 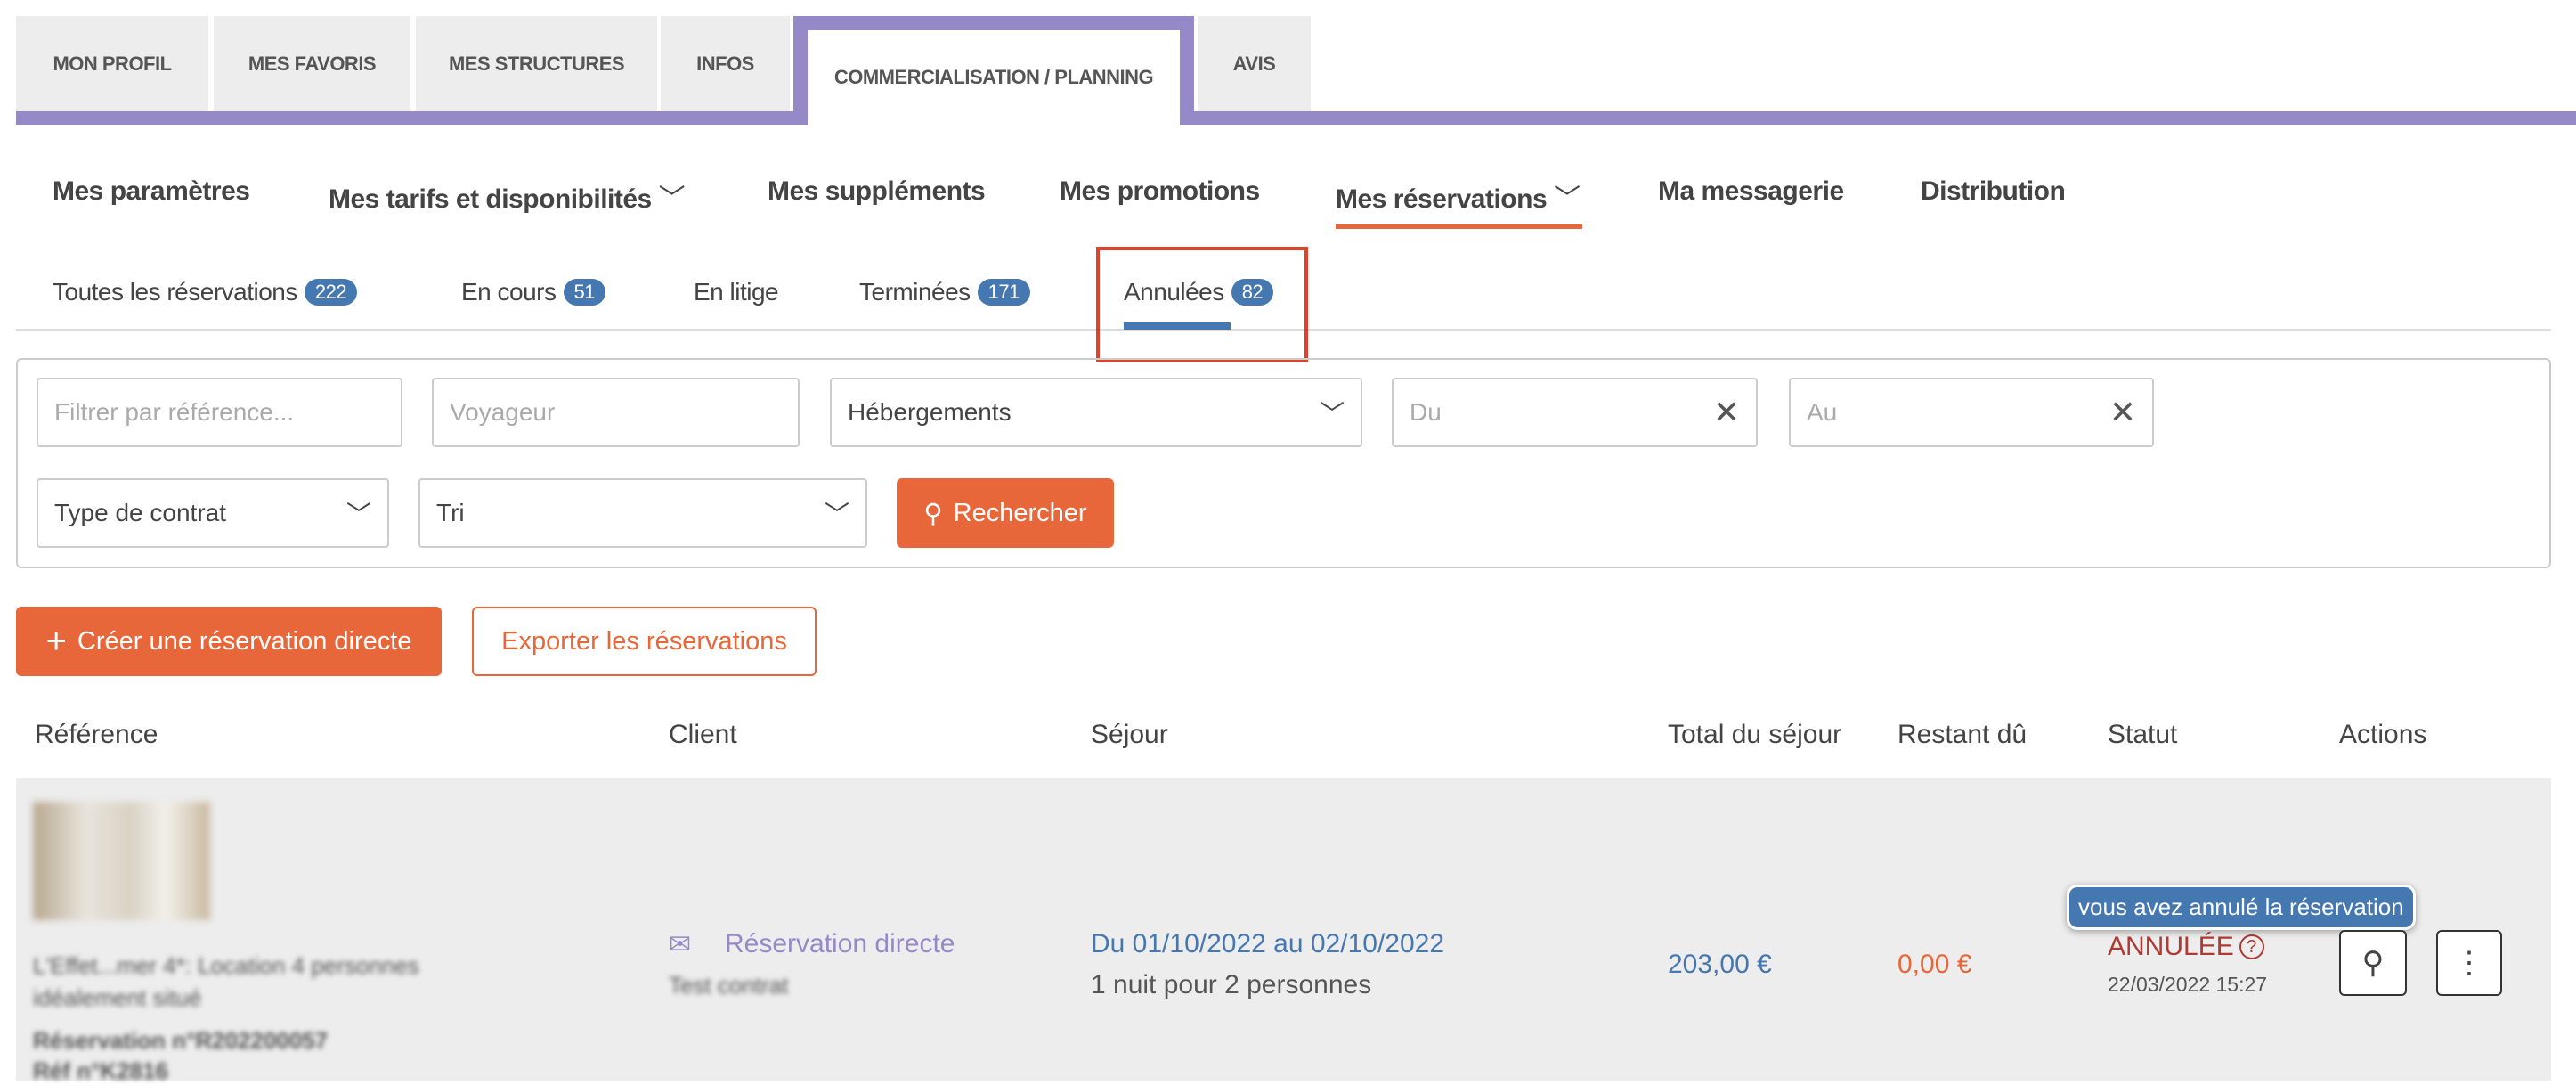 I want to click on header-restant: Restant dû, so click(x=1962, y=734).